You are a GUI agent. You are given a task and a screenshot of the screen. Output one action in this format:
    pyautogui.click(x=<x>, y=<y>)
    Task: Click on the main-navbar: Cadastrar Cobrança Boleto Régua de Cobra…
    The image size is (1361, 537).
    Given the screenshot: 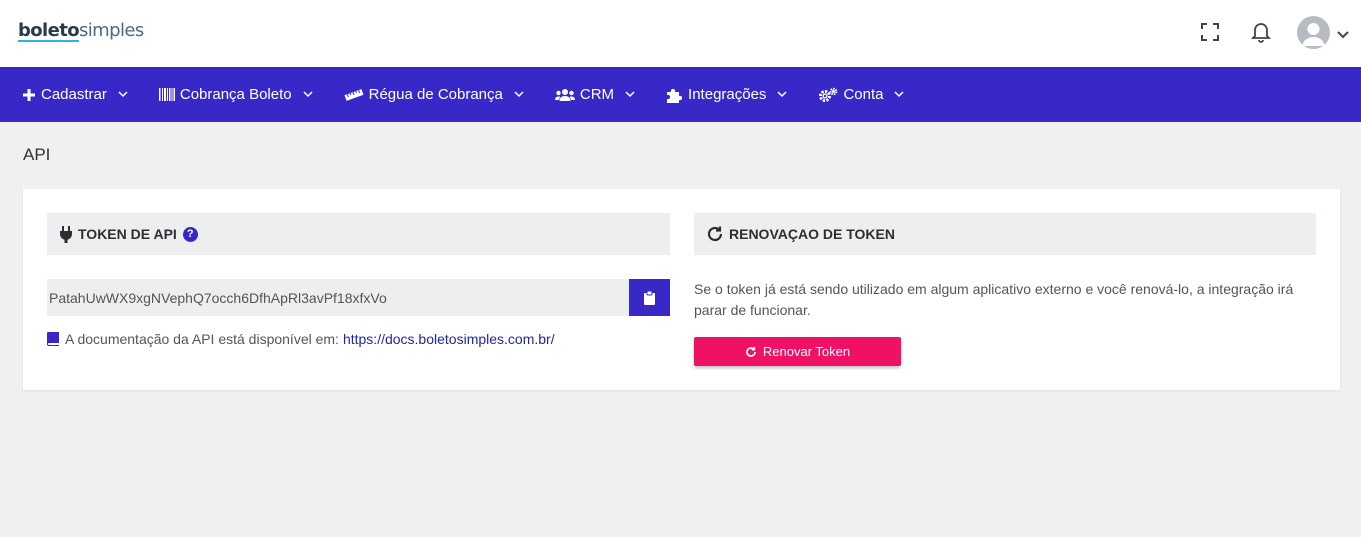 What is the action you would take?
    pyautogui.click(x=680, y=94)
    